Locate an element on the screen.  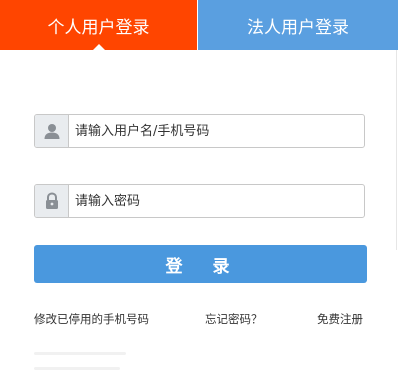
active-tab-caret is located at coordinates (98, 47).